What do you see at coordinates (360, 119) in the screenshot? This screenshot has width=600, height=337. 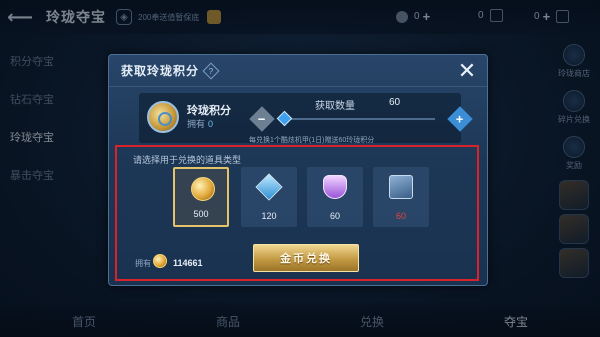 I see `quantity-slider` at bounding box center [360, 119].